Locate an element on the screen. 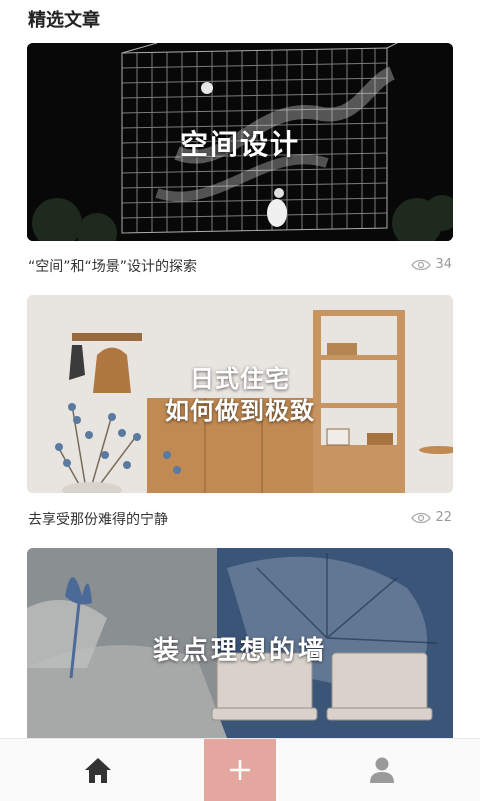 The height and width of the screenshot is (801, 480). tab-home is located at coordinates (98, 770).